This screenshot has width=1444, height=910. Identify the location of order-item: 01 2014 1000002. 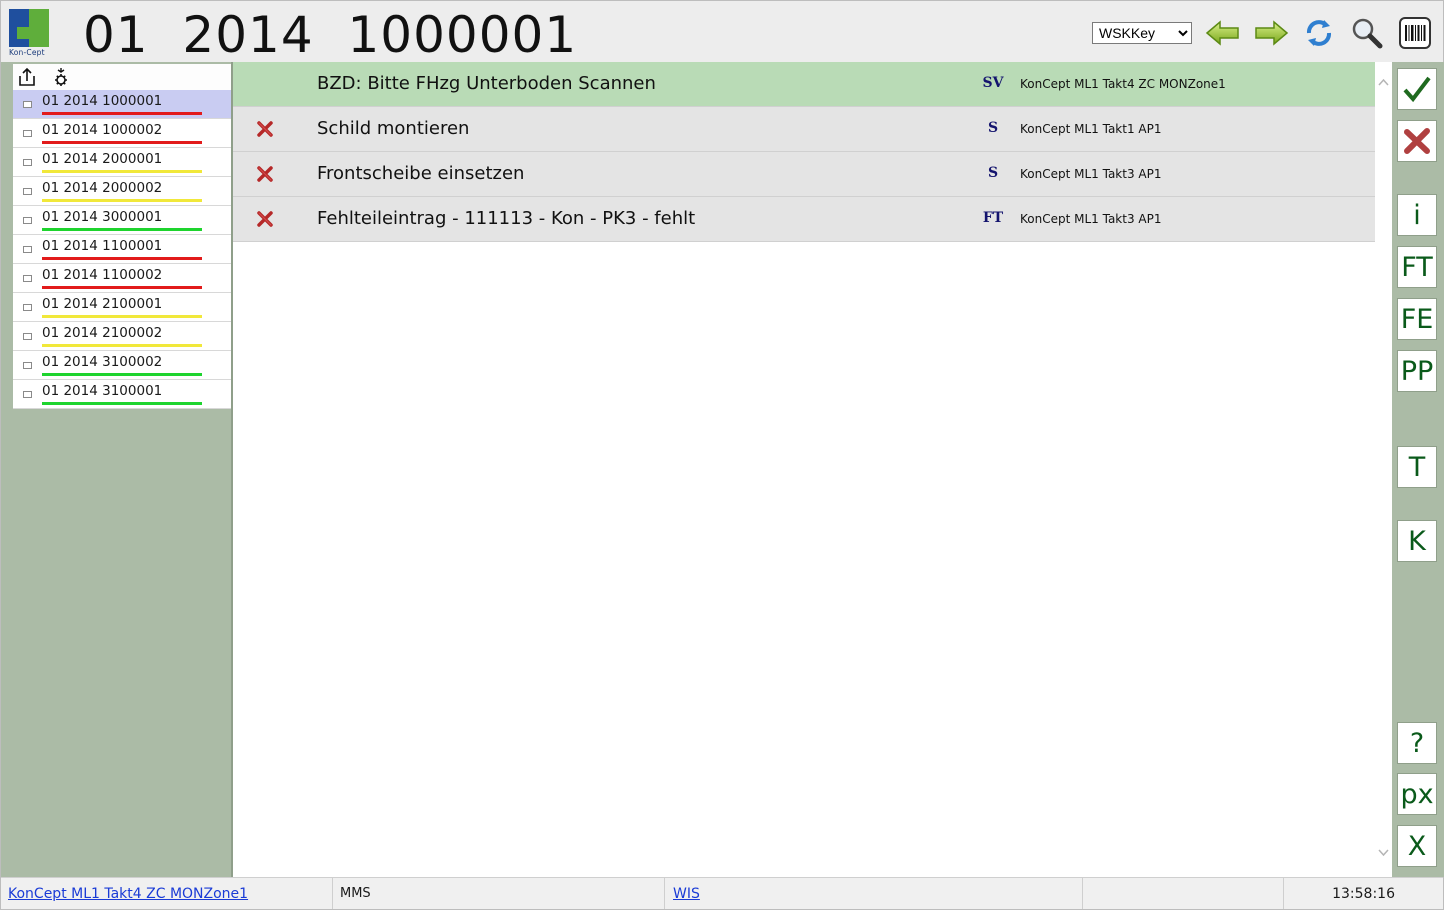
(122, 133).